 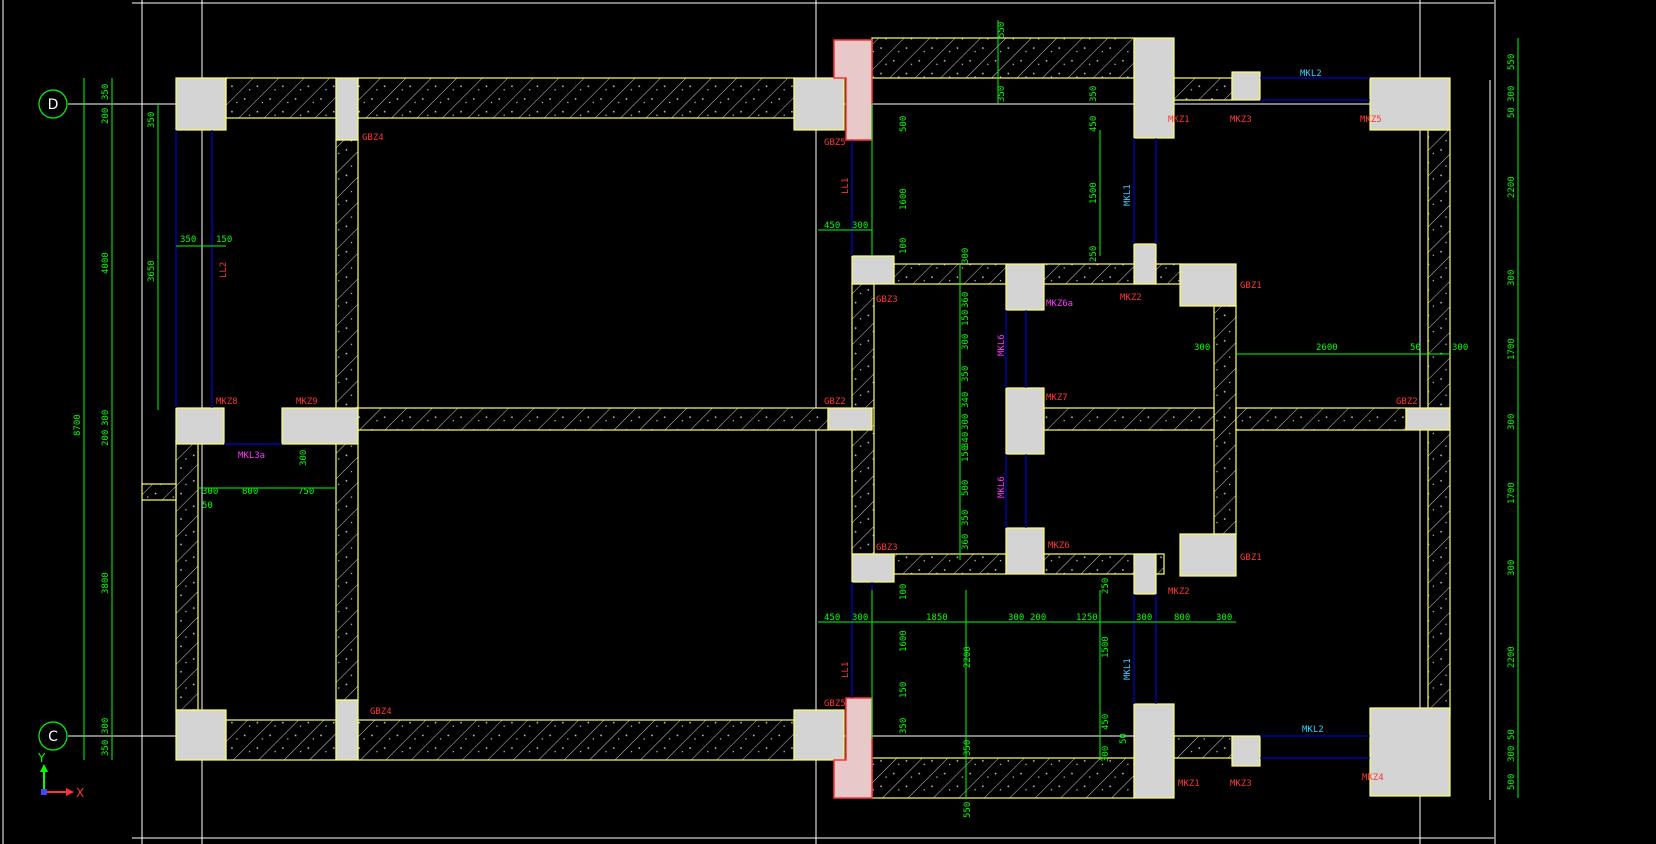 What do you see at coordinates (1057, 398) in the screenshot?
I see `label-mkz7: MKZ7` at bounding box center [1057, 398].